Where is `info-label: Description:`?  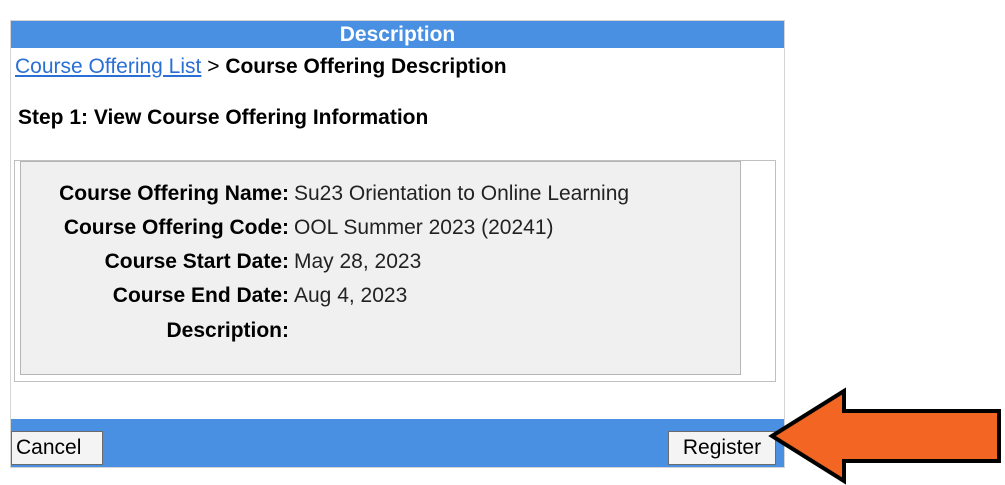
info-label: Description: is located at coordinates (227, 330).